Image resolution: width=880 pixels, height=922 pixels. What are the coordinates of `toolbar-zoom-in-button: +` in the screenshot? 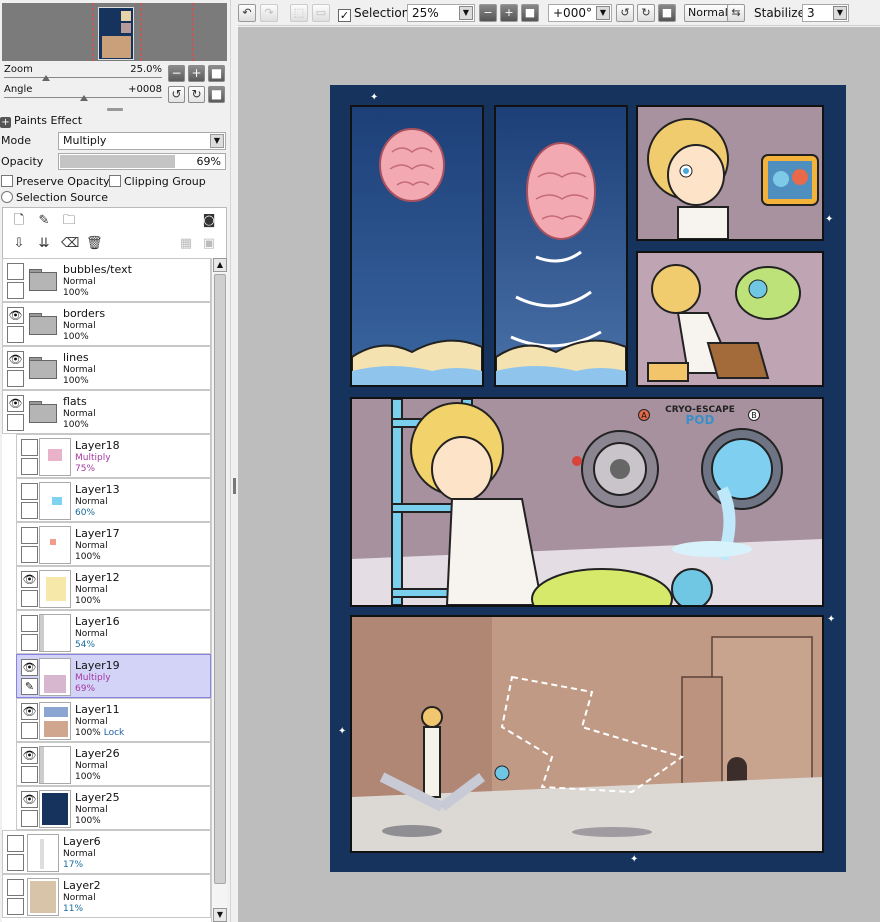 It's located at (509, 13).